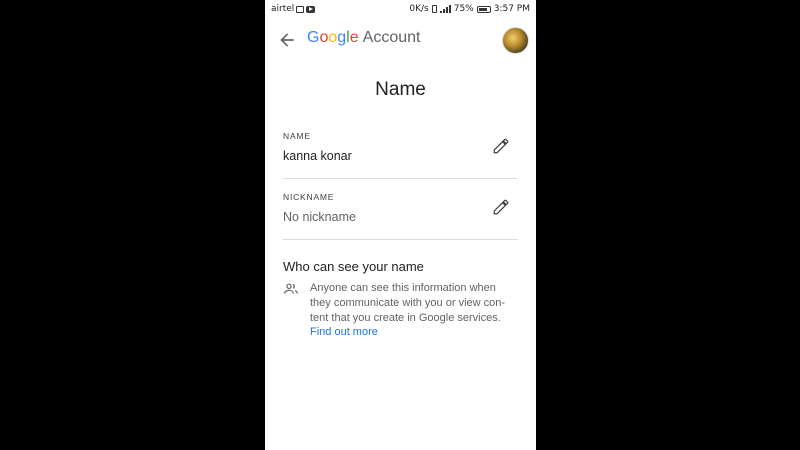  I want to click on google-account-logo: Google Account, so click(363, 38).